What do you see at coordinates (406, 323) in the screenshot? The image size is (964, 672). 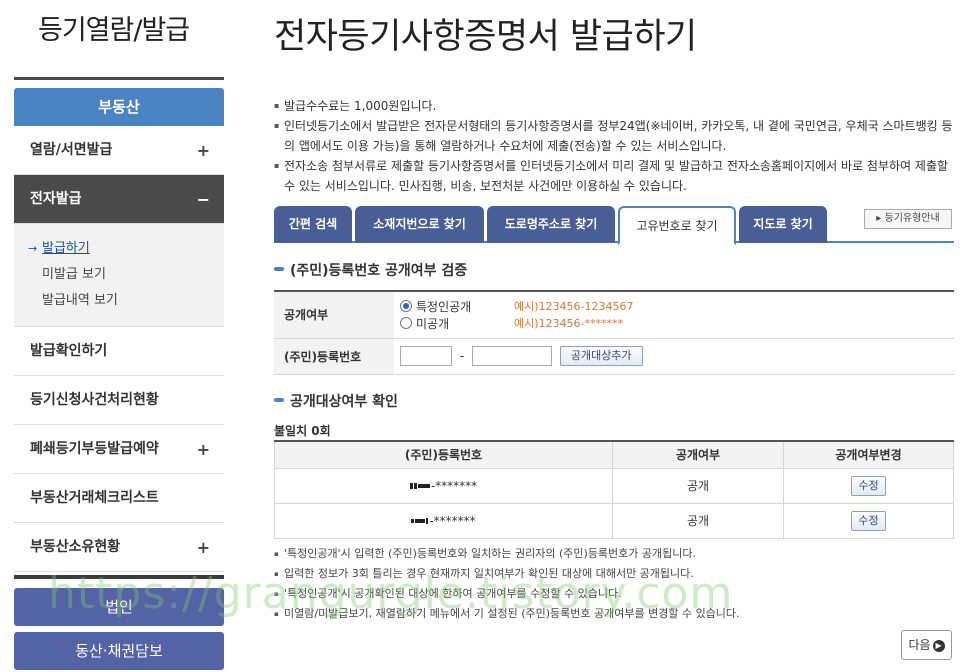 I see `radio-non-disclosure` at bounding box center [406, 323].